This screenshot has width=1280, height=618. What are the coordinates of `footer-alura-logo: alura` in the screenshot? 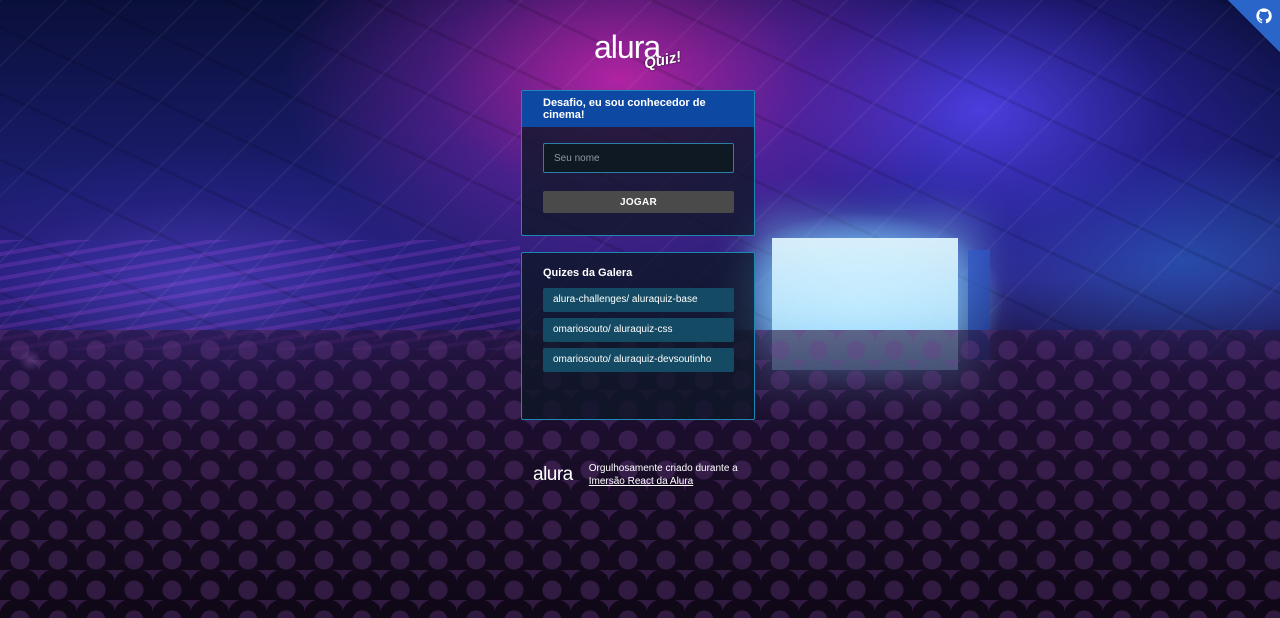 It's located at (553, 475).